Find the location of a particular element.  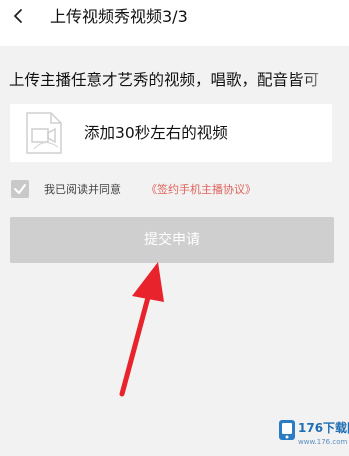

watermark-logo-icon is located at coordinates (287, 430).